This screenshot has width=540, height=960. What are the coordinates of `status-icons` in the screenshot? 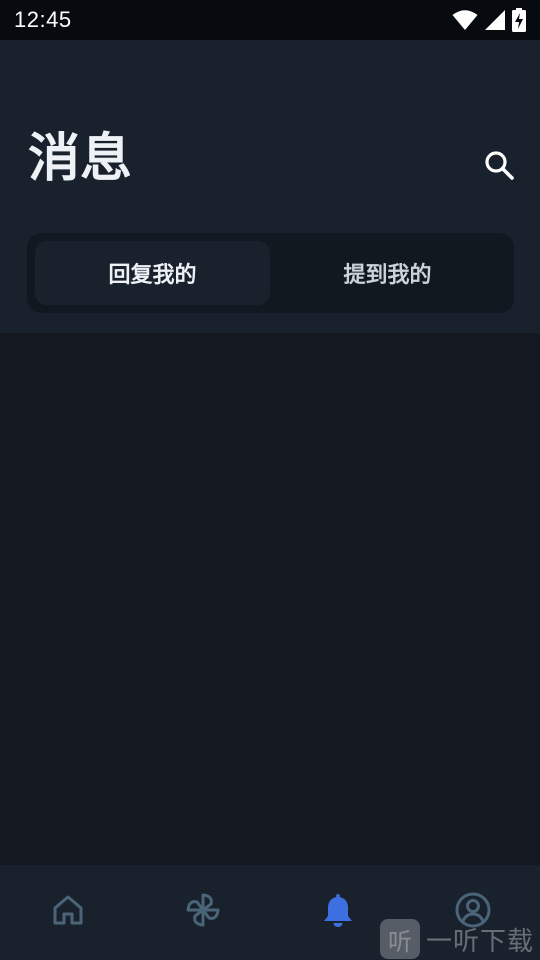 It's located at (489, 20).